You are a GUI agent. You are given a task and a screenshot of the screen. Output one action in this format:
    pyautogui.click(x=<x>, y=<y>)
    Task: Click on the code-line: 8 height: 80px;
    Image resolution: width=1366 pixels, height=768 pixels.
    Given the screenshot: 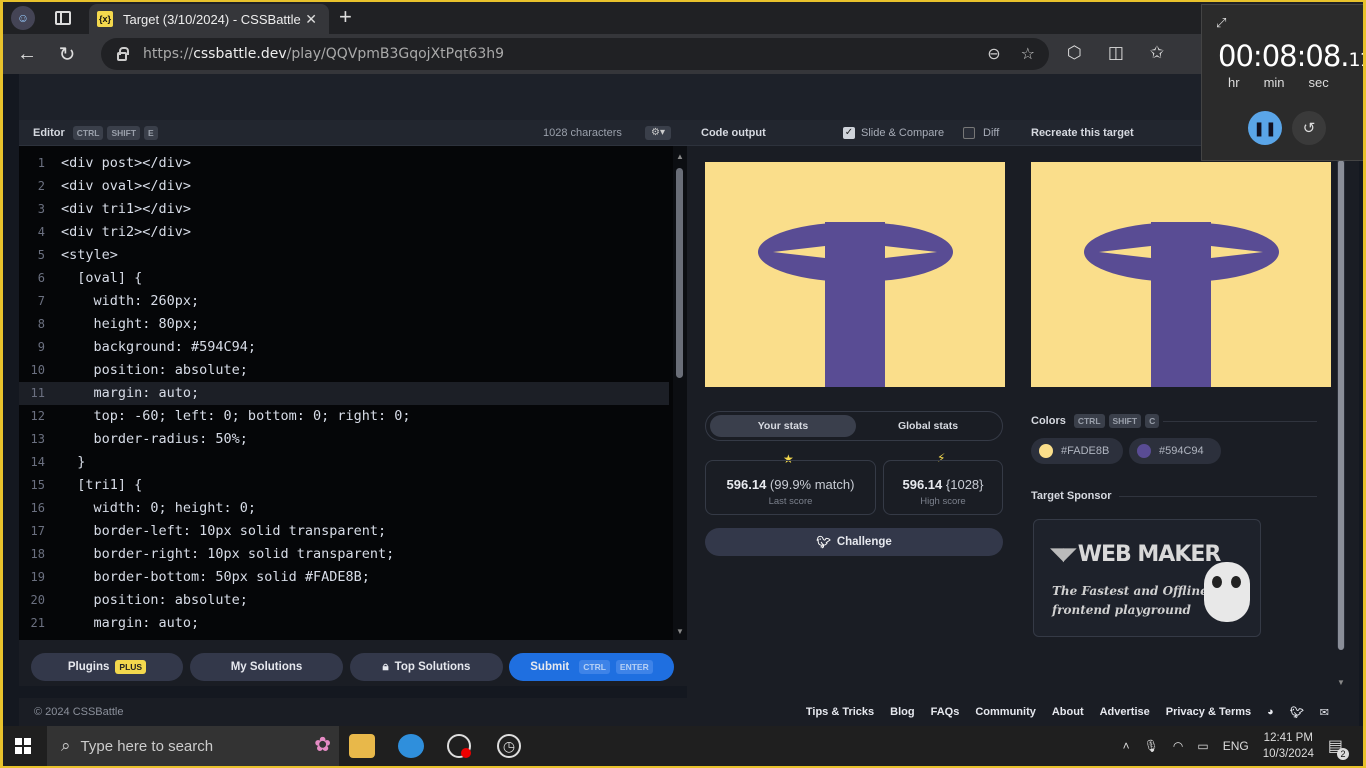 What is the action you would take?
    pyautogui.click(x=344, y=324)
    